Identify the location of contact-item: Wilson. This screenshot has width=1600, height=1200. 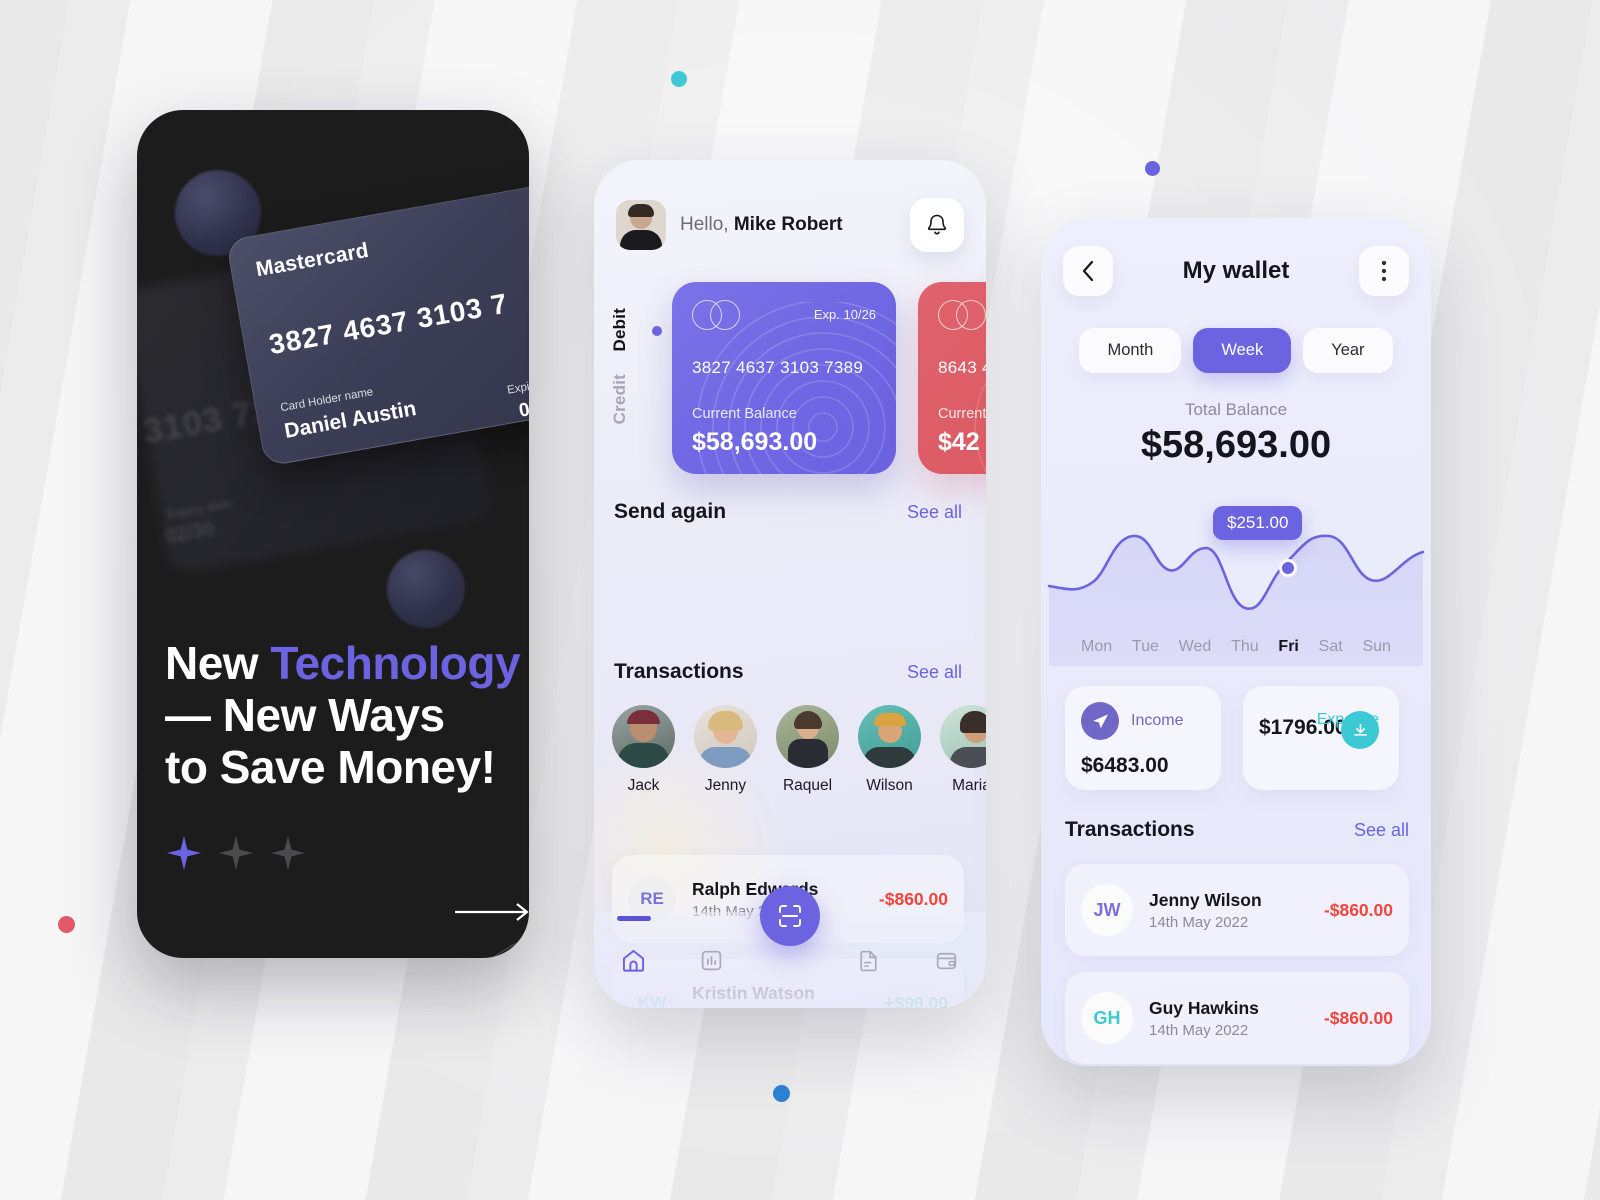
(889, 750).